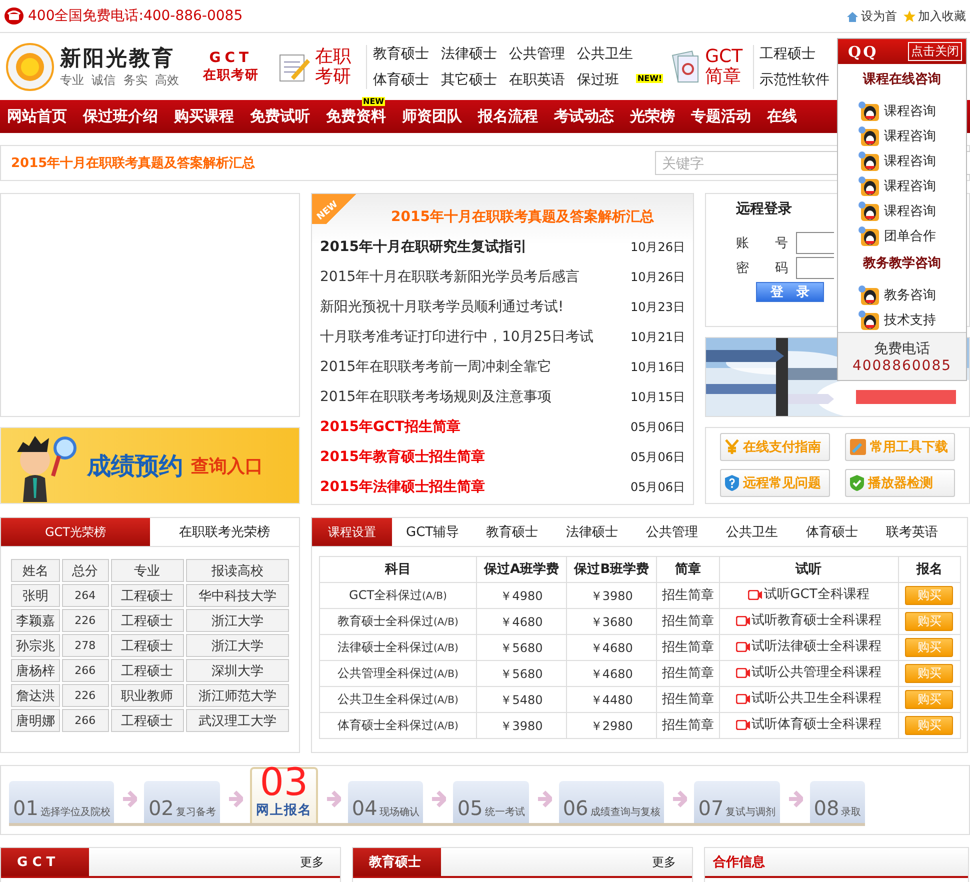 The height and width of the screenshot is (882, 970). I want to click on step-tab: 02 复习备考, so click(182, 802).